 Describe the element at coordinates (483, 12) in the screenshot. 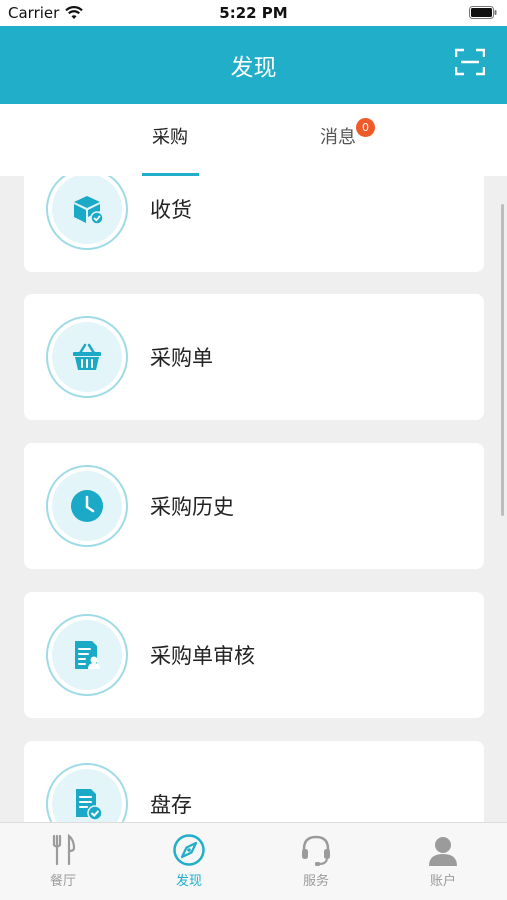

I see `battery-icon` at that location.